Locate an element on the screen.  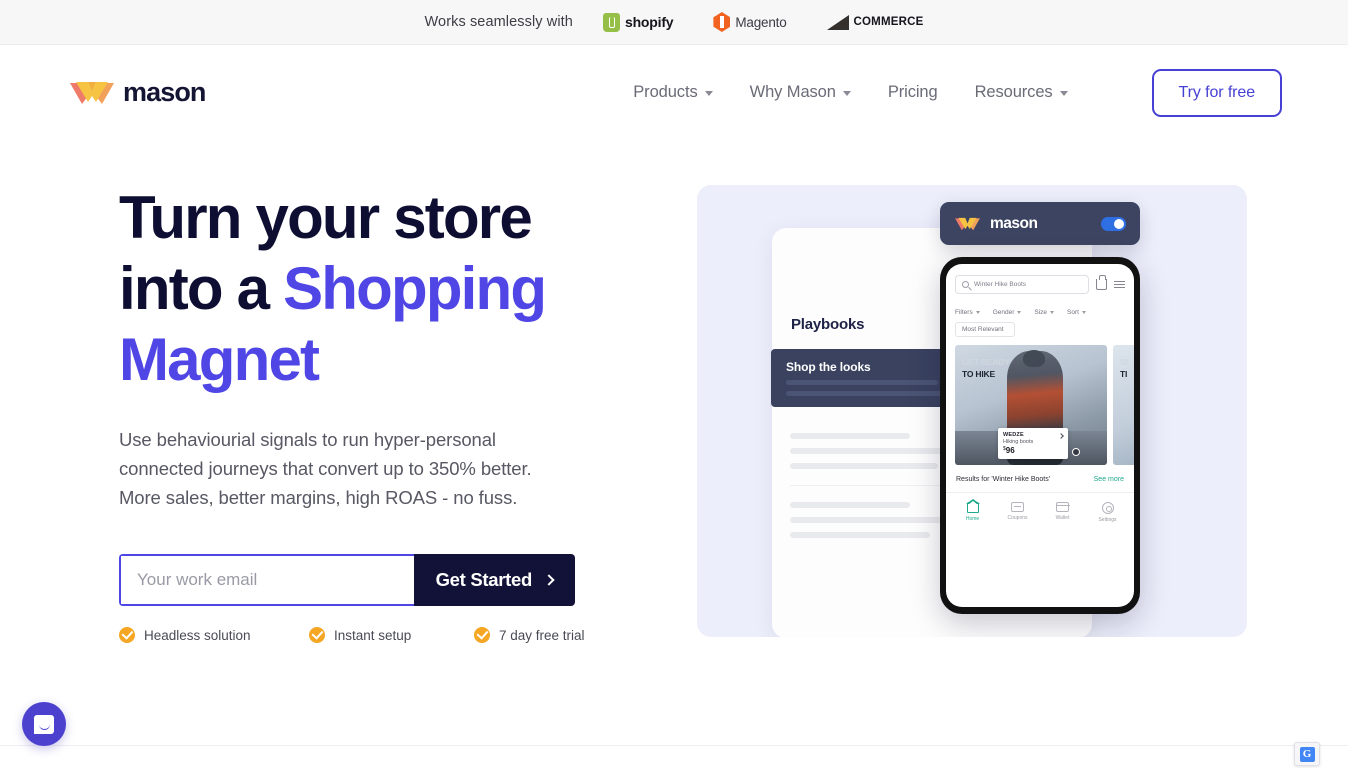
product-name: Hiking boots is located at coordinates (1018, 442).